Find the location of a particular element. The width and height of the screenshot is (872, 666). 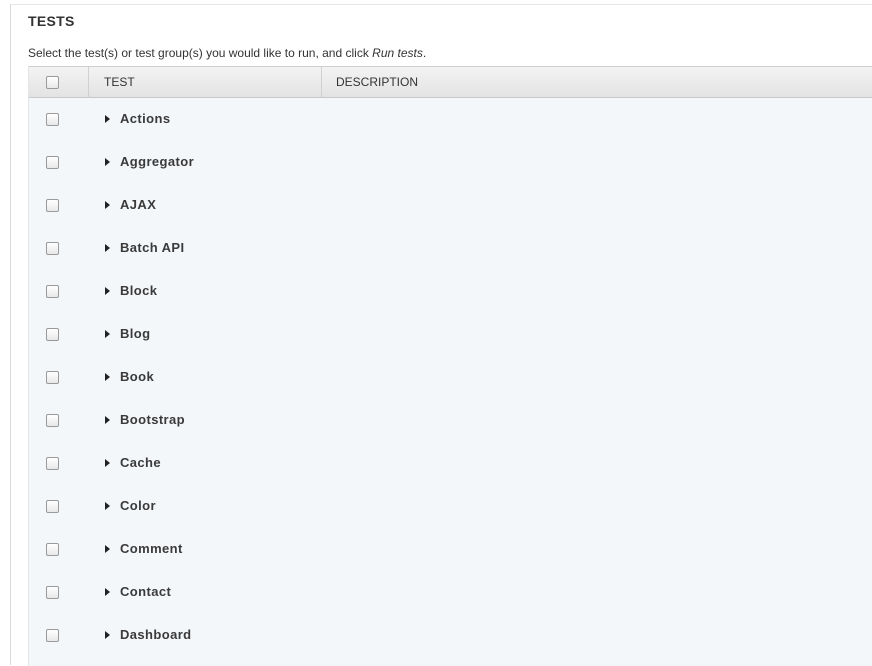

table-row: Dashboard is located at coordinates (450, 635).